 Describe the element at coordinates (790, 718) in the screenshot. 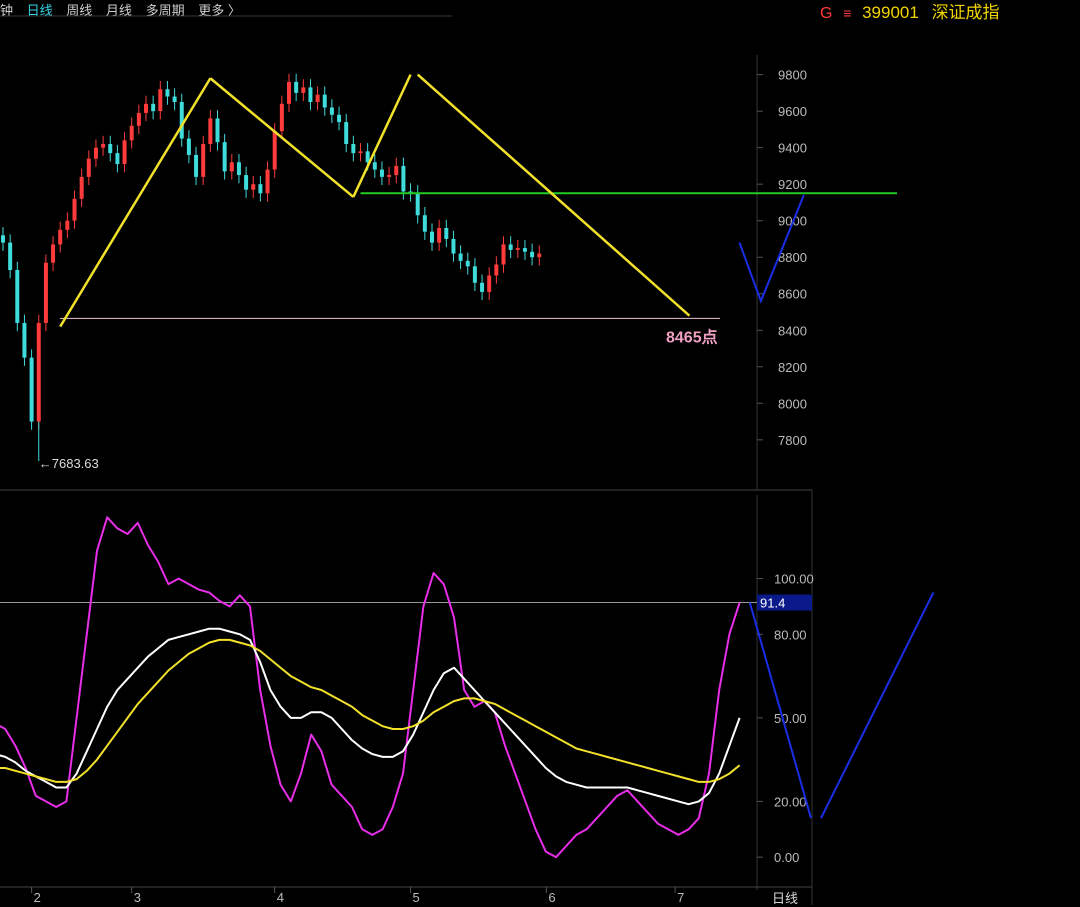

I see `osc-tick-label: 50.00` at that location.